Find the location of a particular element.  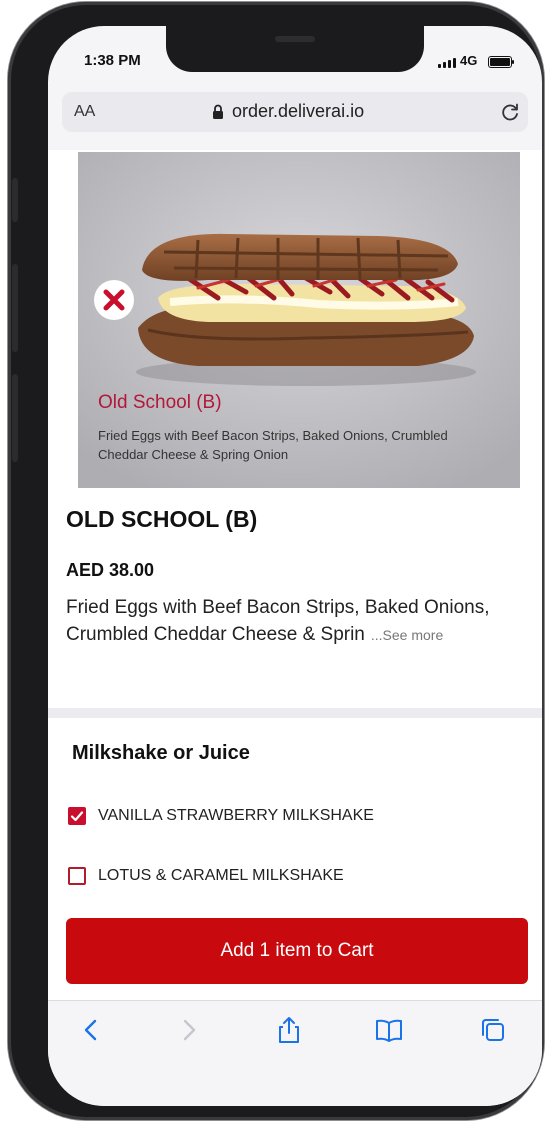

speaker is located at coordinates (295, 39).